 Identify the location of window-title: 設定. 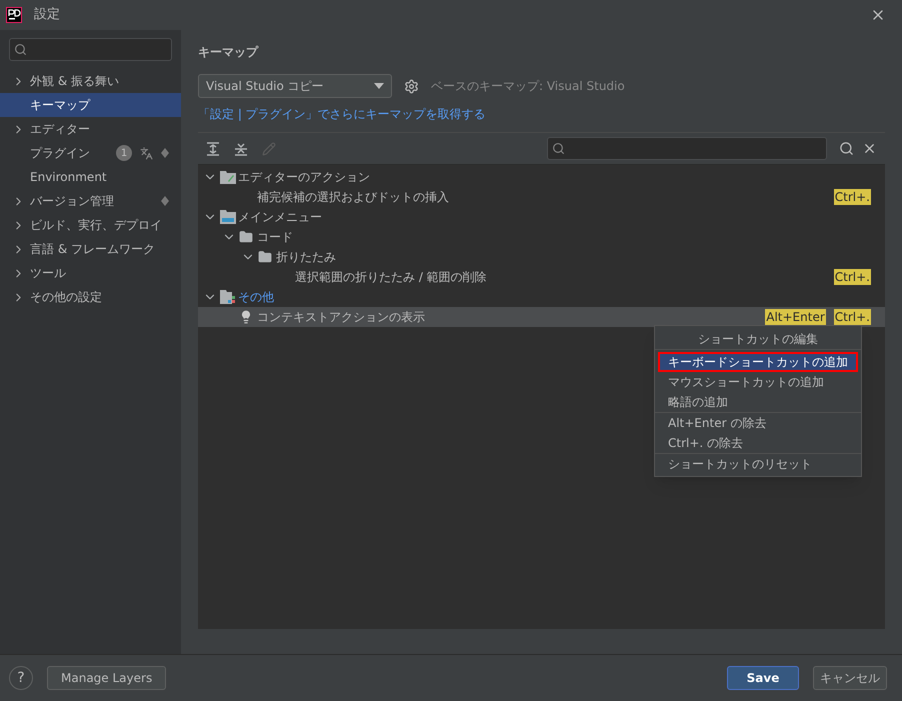
(47, 15).